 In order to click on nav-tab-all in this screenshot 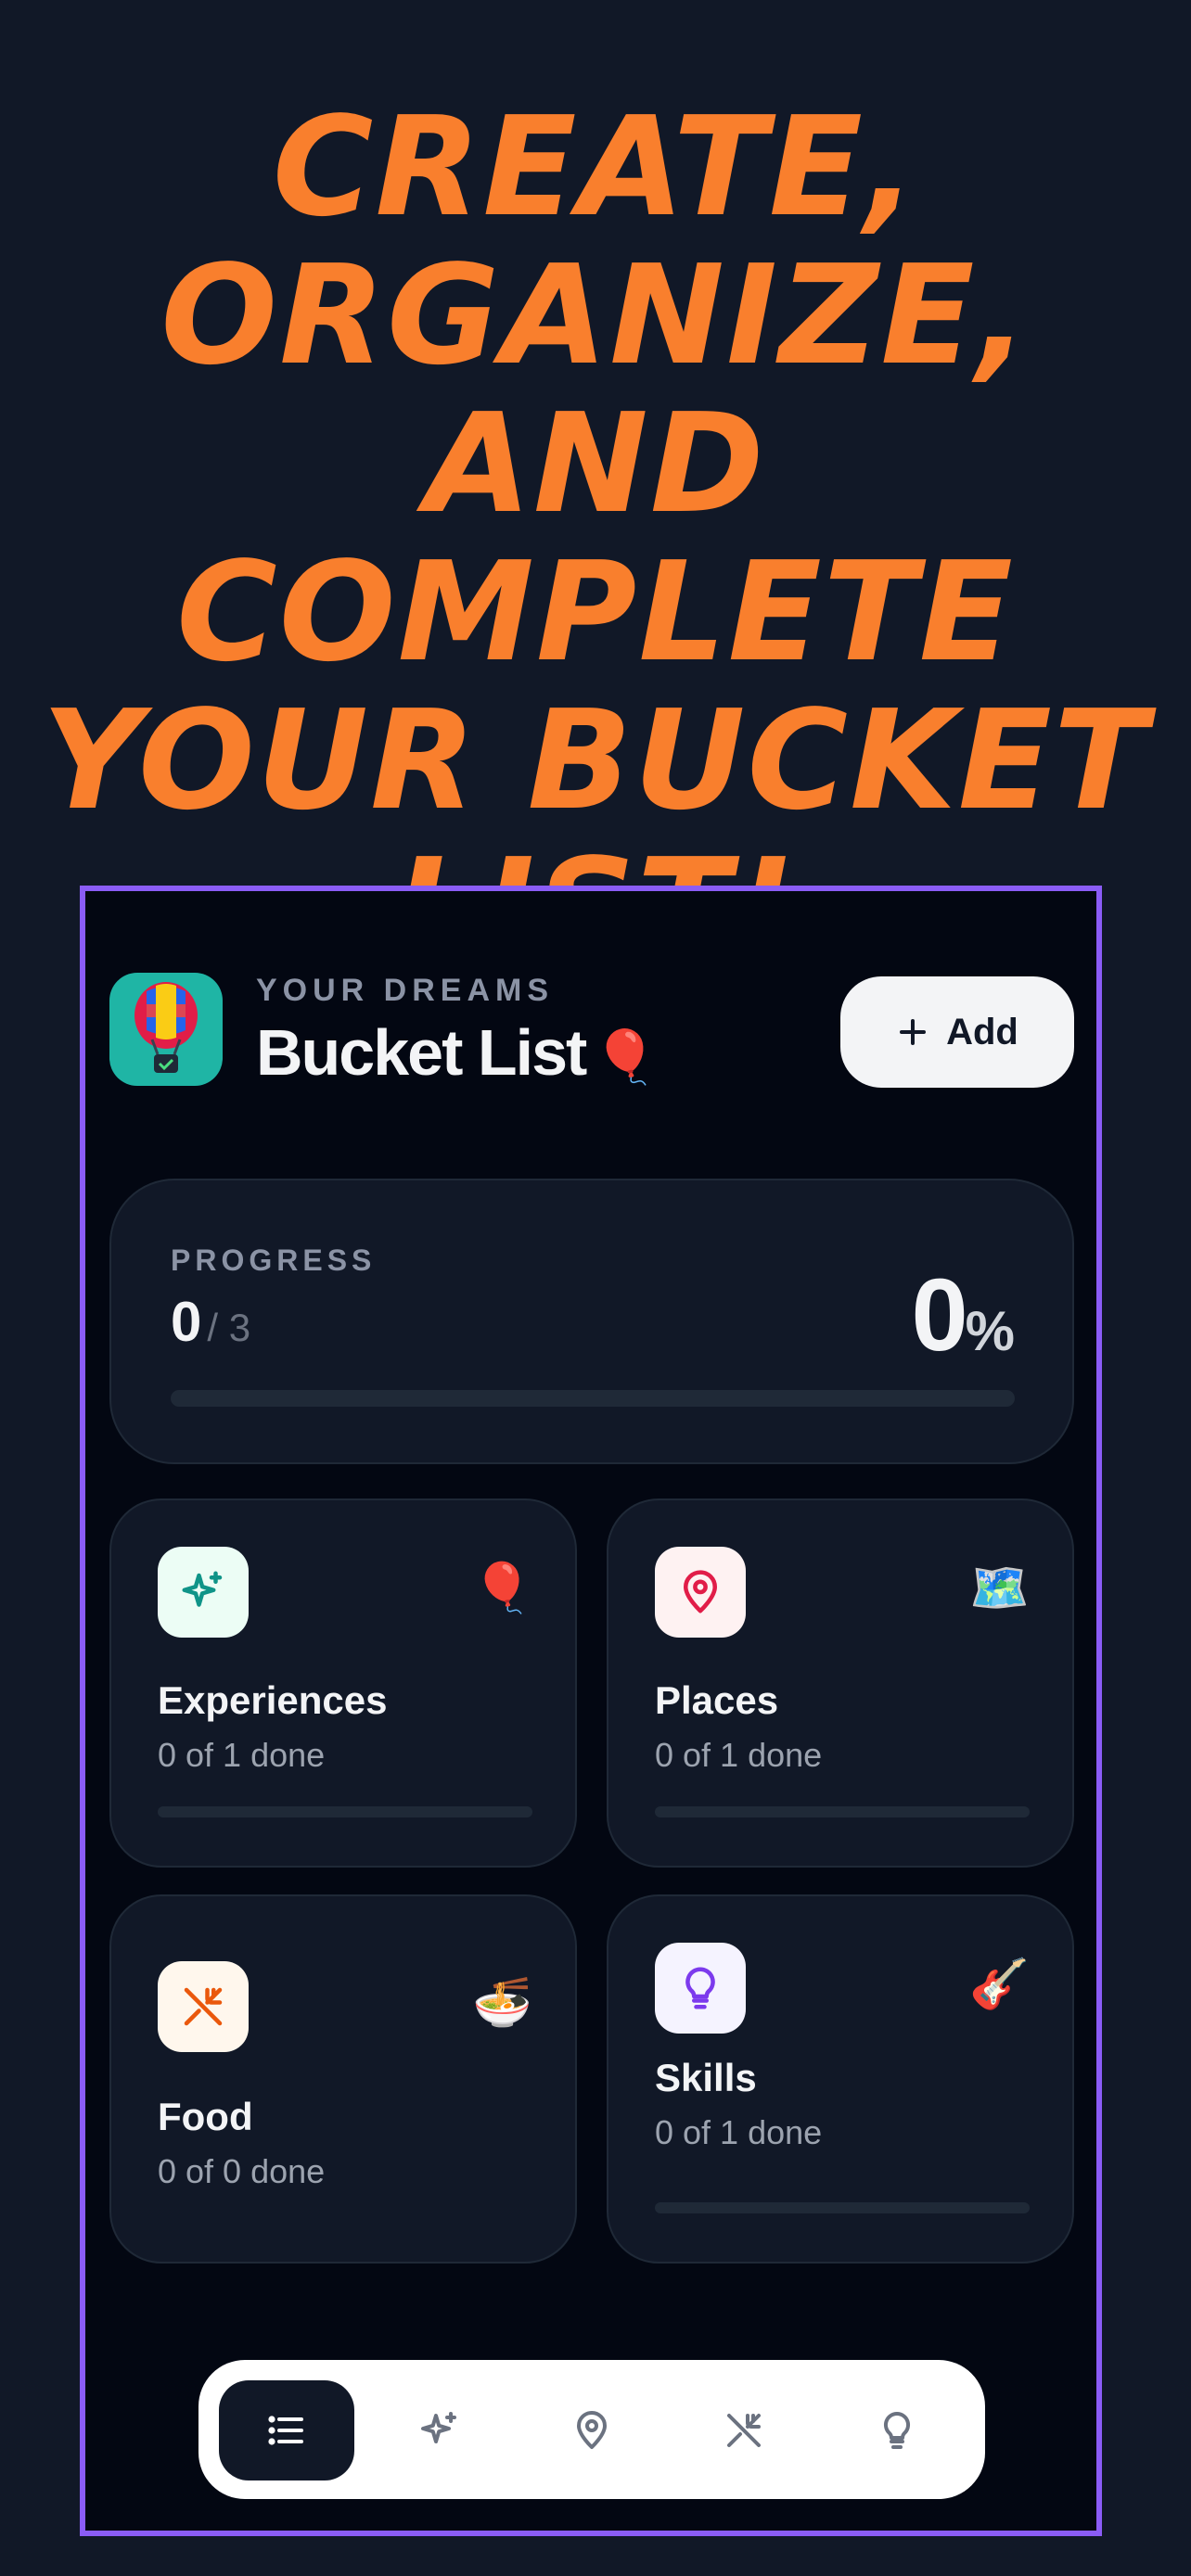, I will do `click(286, 2430)`.